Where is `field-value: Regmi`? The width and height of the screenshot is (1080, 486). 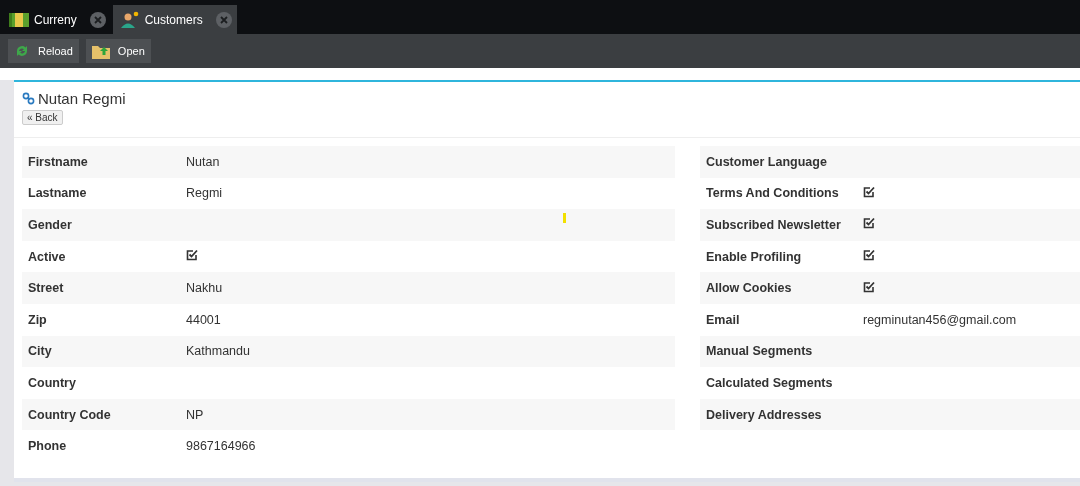 field-value: Regmi is located at coordinates (204, 193).